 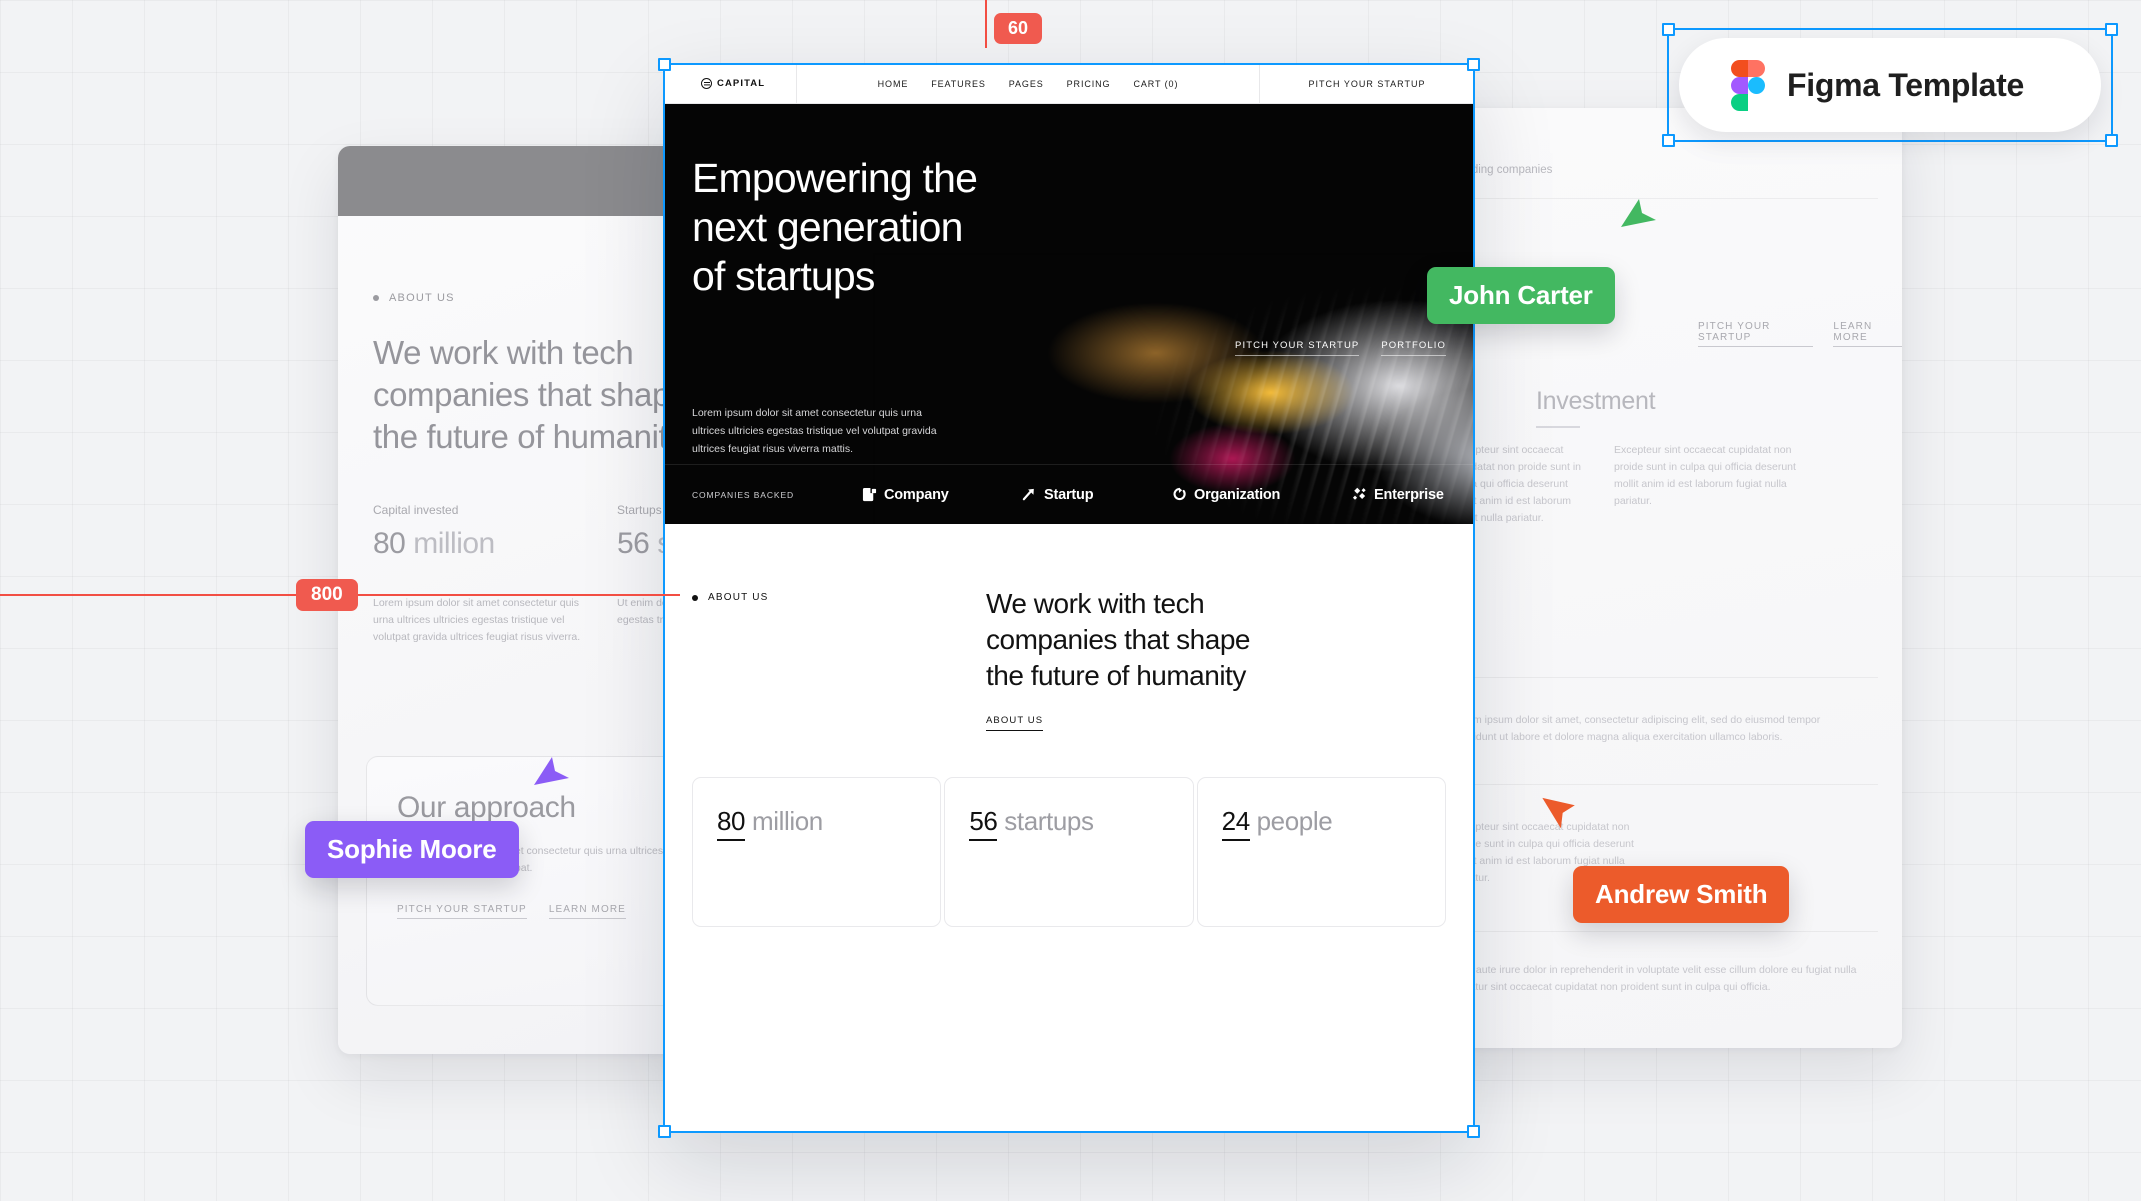 What do you see at coordinates (1558, 427) in the screenshot?
I see `investment-underline` at bounding box center [1558, 427].